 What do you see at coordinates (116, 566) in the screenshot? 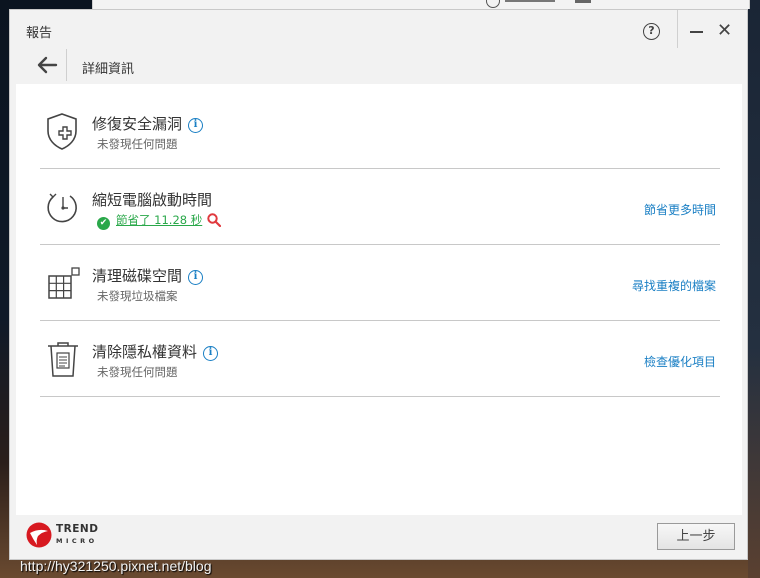
I see `watermark-text: http://hy321250.pixnet.net/blog` at bounding box center [116, 566].